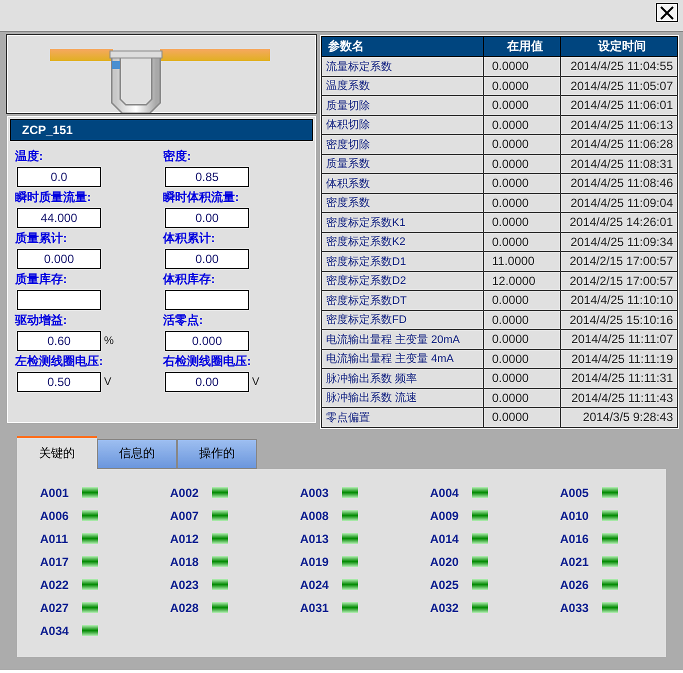  What do you see at coordinates (55, 607) in the screenshot?
I see `alarm-code: A027` at bounding box center [55, 607].